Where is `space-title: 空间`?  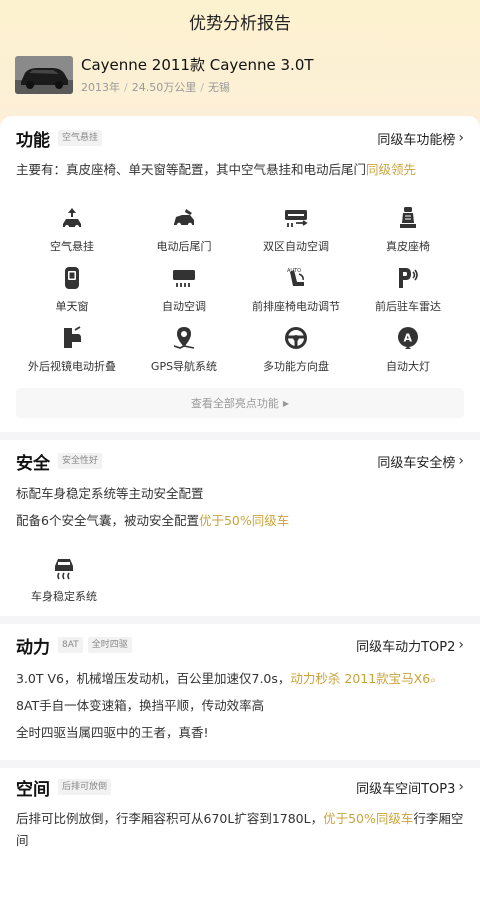 space-title: 空间 is located at coordinates (33, 789).